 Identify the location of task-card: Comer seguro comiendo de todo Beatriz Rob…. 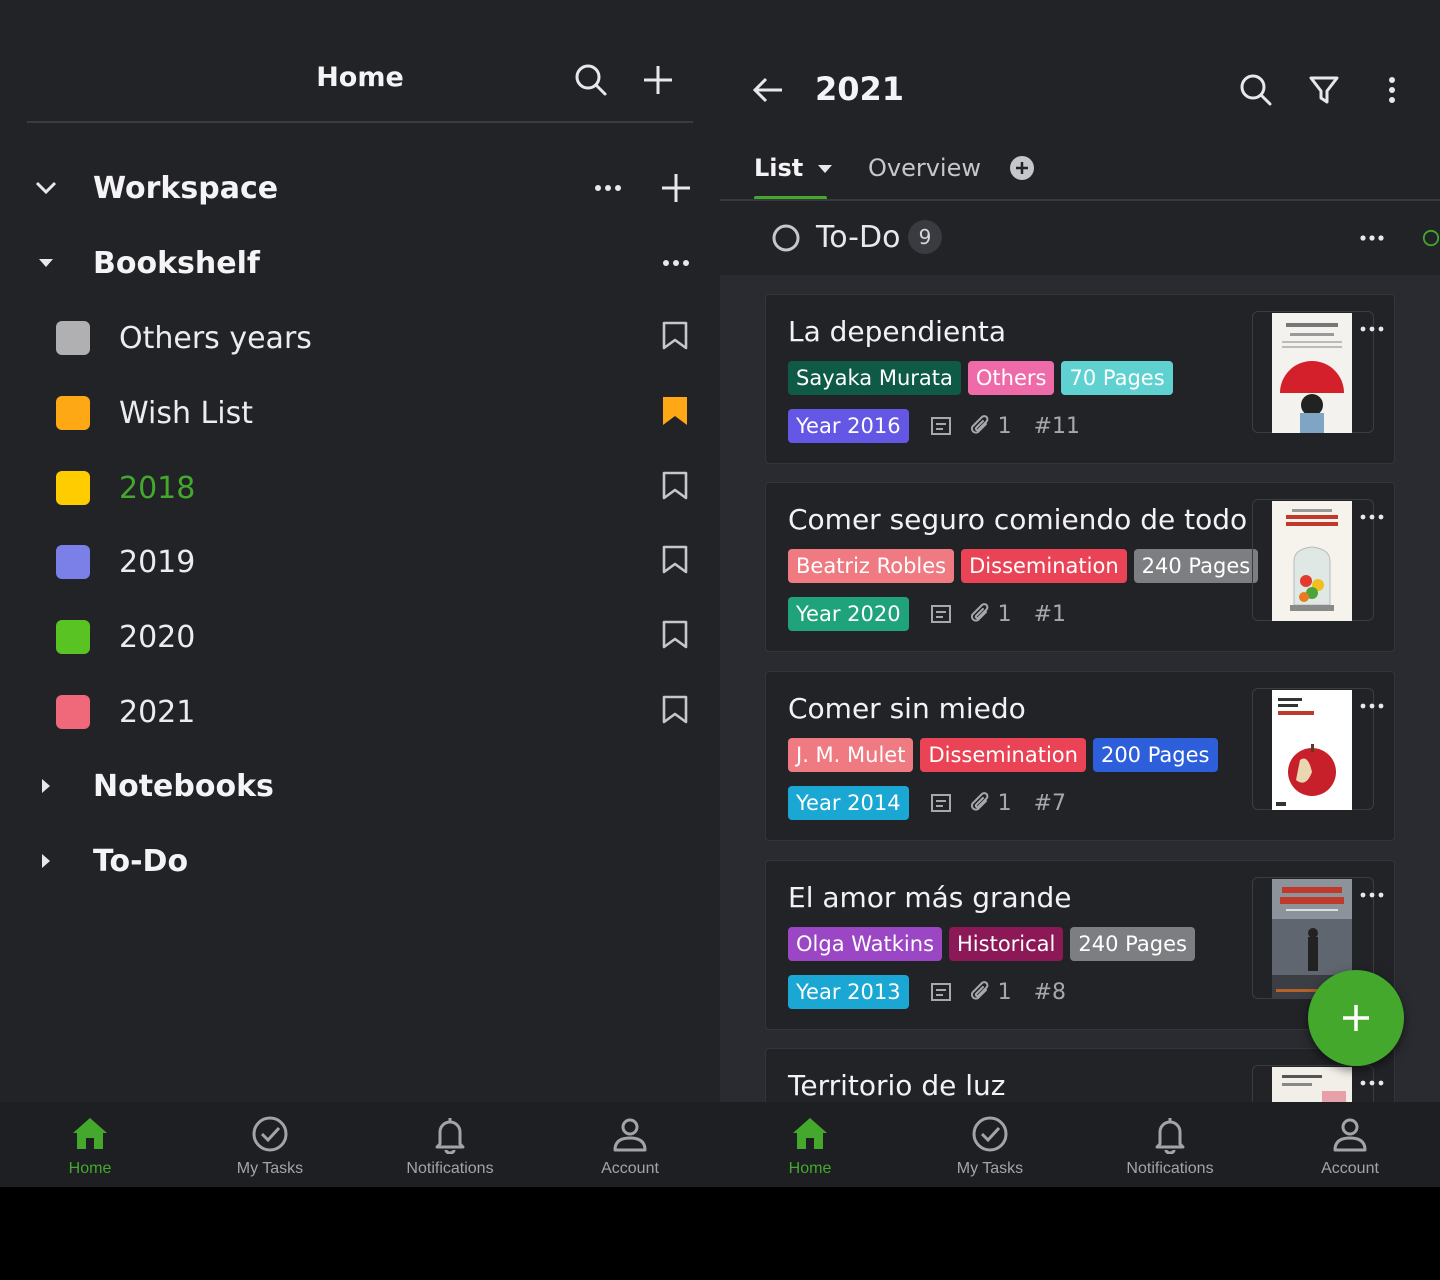
(1080, 567).